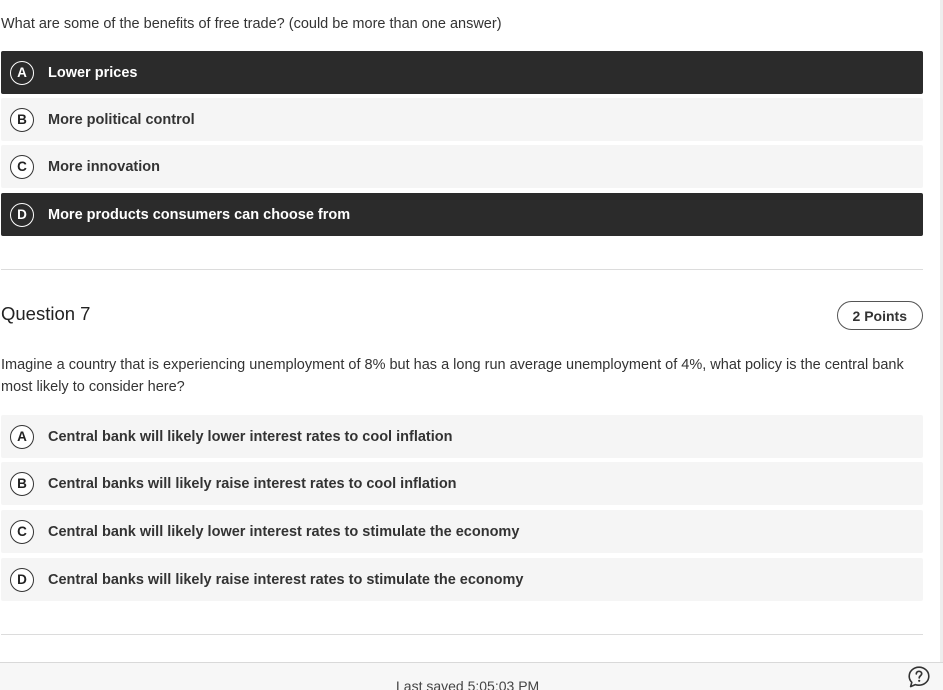 The height and width of the screenshot is (690, 943). Describe the element at coordinates (462, 166) in the screenshot. I see `question-6-option-c: C More innovation` at that location.